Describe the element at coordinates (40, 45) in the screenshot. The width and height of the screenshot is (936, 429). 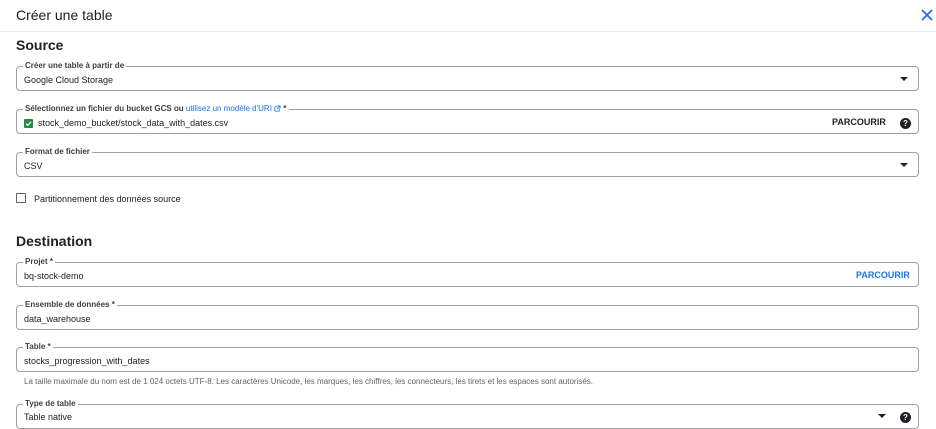
I see `source-section-title: Source` at that location.